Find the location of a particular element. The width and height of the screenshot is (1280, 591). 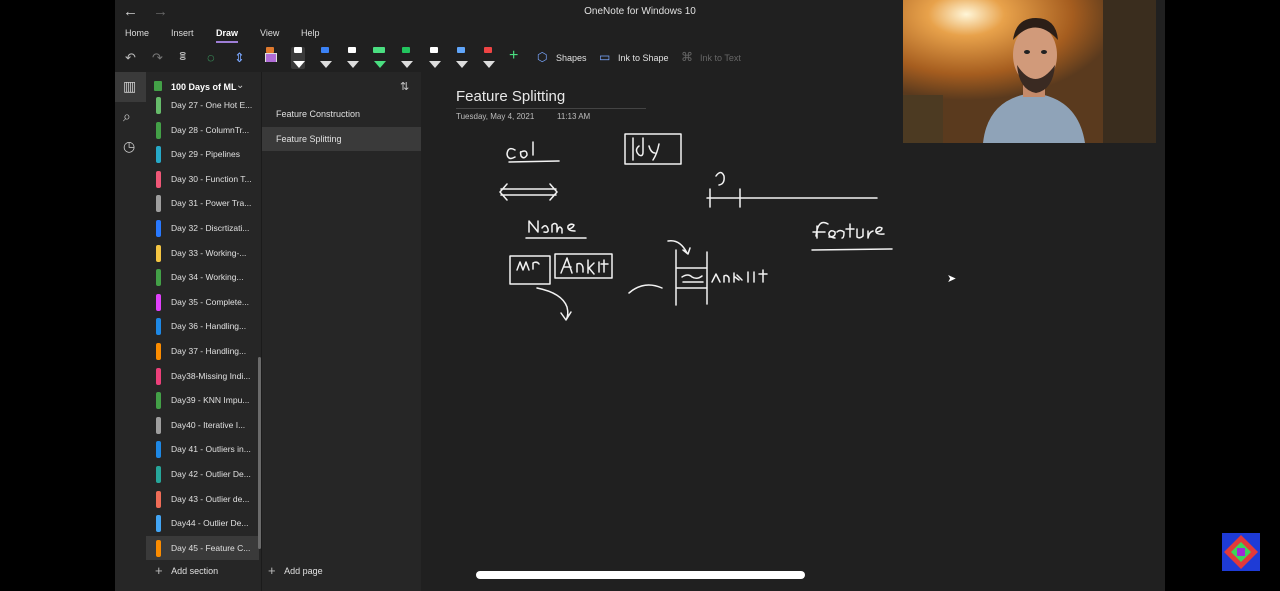

shapes-icon: ⬡ is located at coordinates (542, 57).